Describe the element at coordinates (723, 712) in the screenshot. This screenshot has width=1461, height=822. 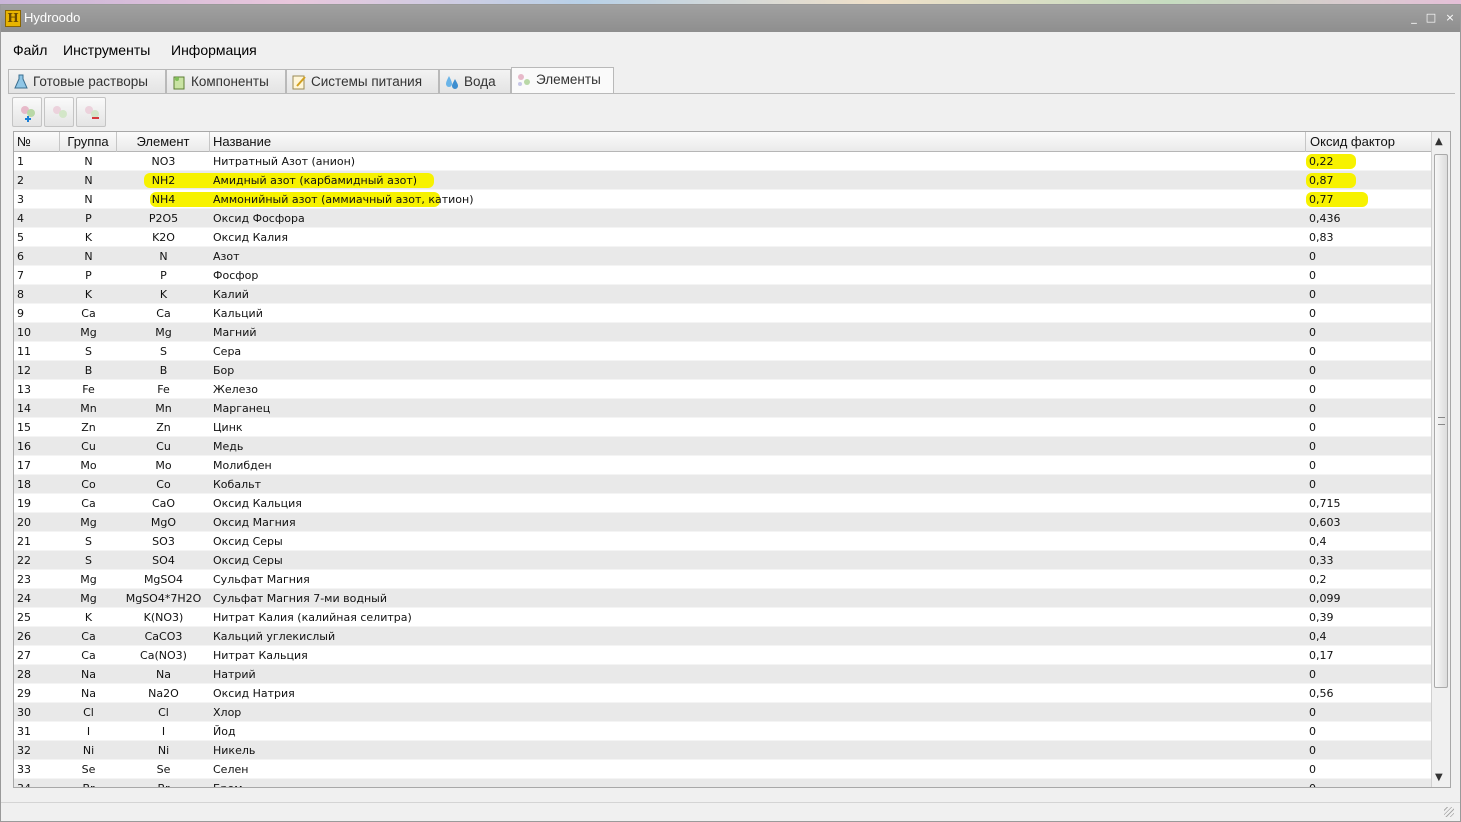
I see `table-row: 30 Cl Cl Хлор 0` at that location.